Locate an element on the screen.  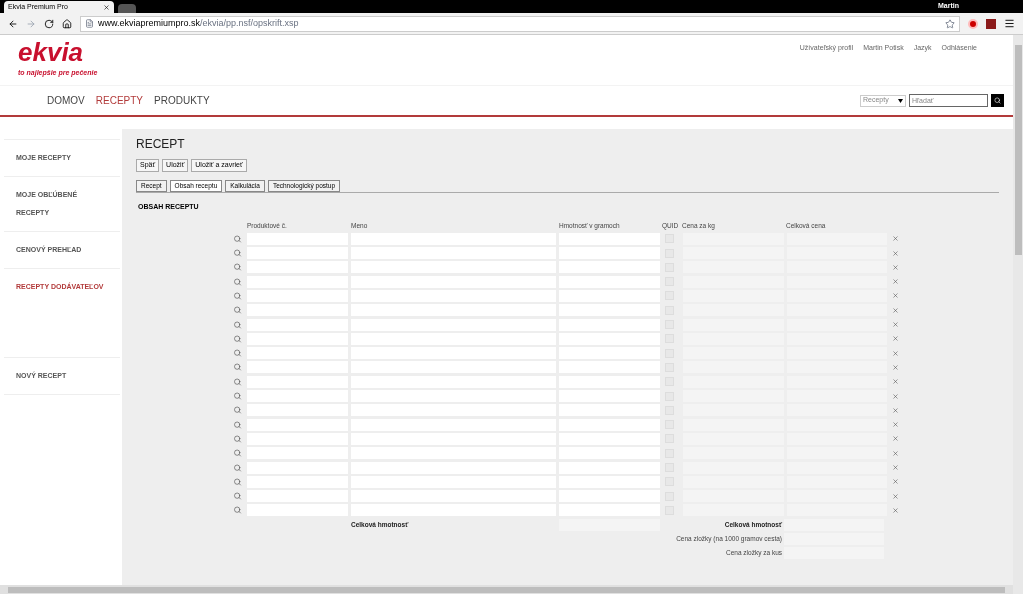
menu-icon is located at coordinates (1009, 23).